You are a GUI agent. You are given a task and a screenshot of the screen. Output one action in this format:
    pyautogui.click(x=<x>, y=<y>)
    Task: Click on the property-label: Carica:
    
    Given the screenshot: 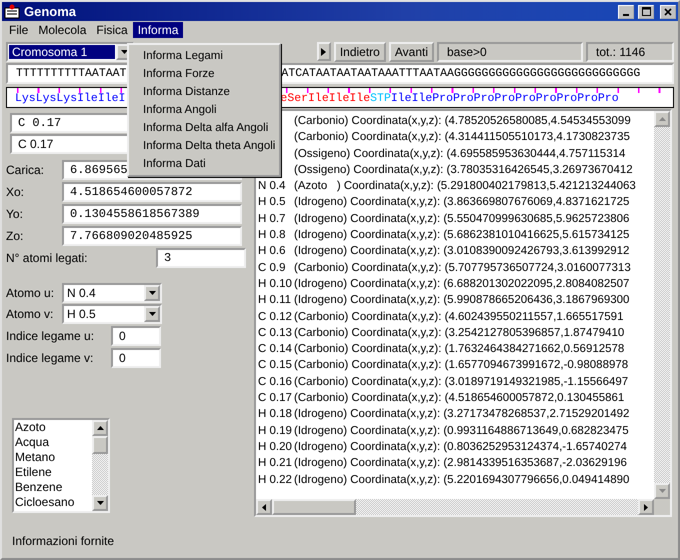 What is the action you would take?
    pyautogui.click(x=26, y=169)
    